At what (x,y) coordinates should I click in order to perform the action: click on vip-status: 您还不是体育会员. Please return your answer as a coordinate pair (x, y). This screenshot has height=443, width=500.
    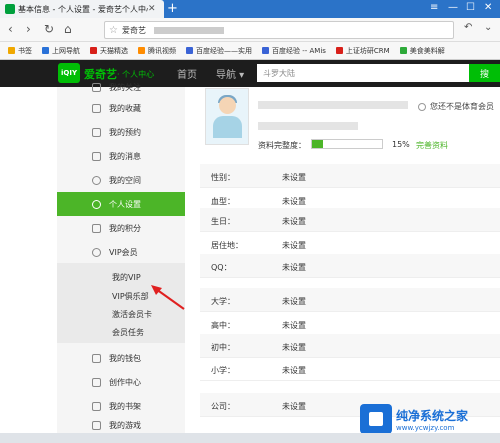
    Looking at the image, I should click on (456, 106).